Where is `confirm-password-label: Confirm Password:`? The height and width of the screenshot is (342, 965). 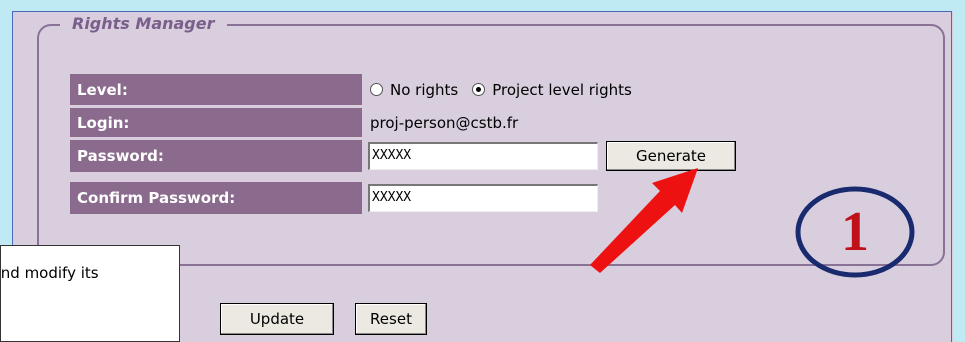 confirm-password-label: Confirm Password: is located at coordinates (216, 198).